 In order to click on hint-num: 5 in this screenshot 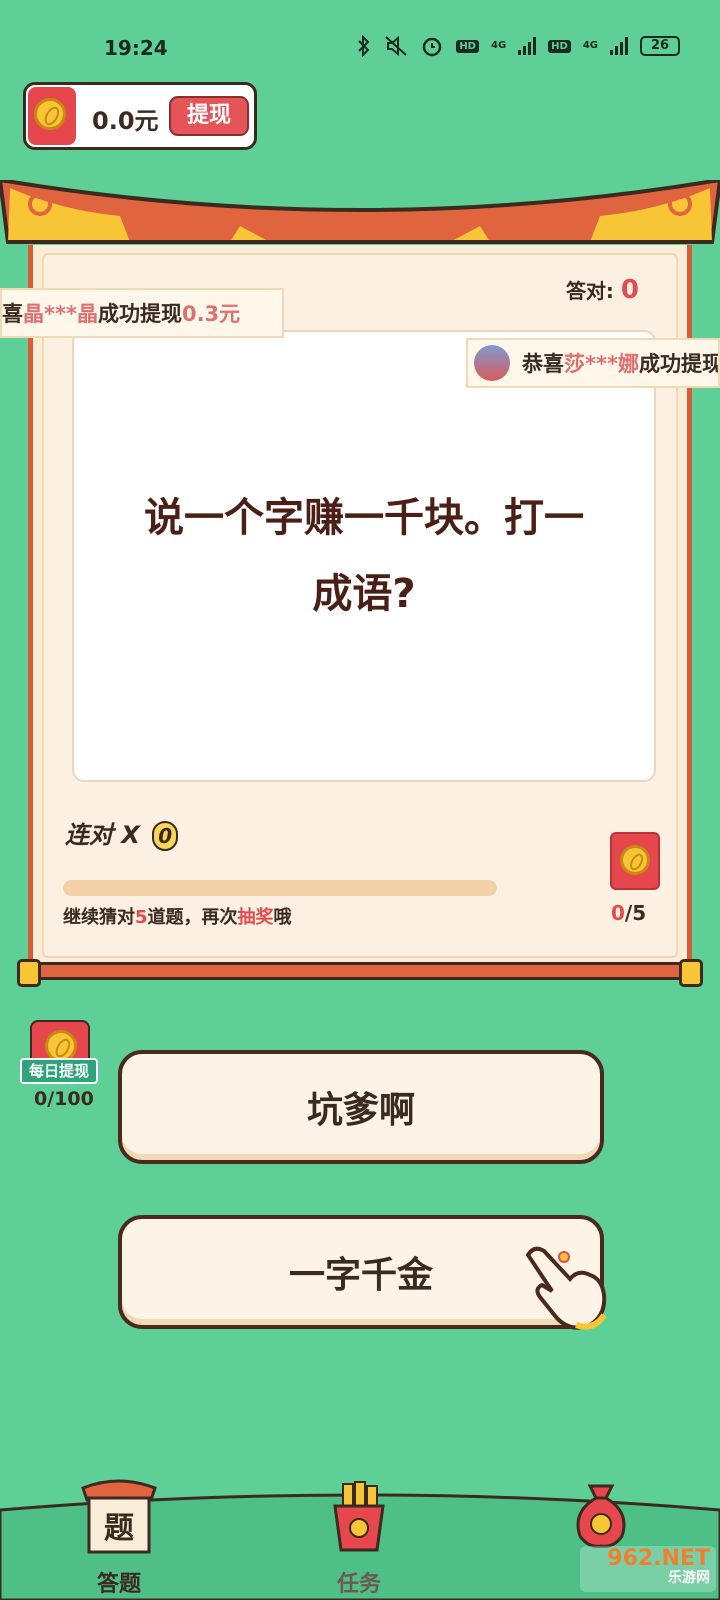, I will do `click(141, 917)`.